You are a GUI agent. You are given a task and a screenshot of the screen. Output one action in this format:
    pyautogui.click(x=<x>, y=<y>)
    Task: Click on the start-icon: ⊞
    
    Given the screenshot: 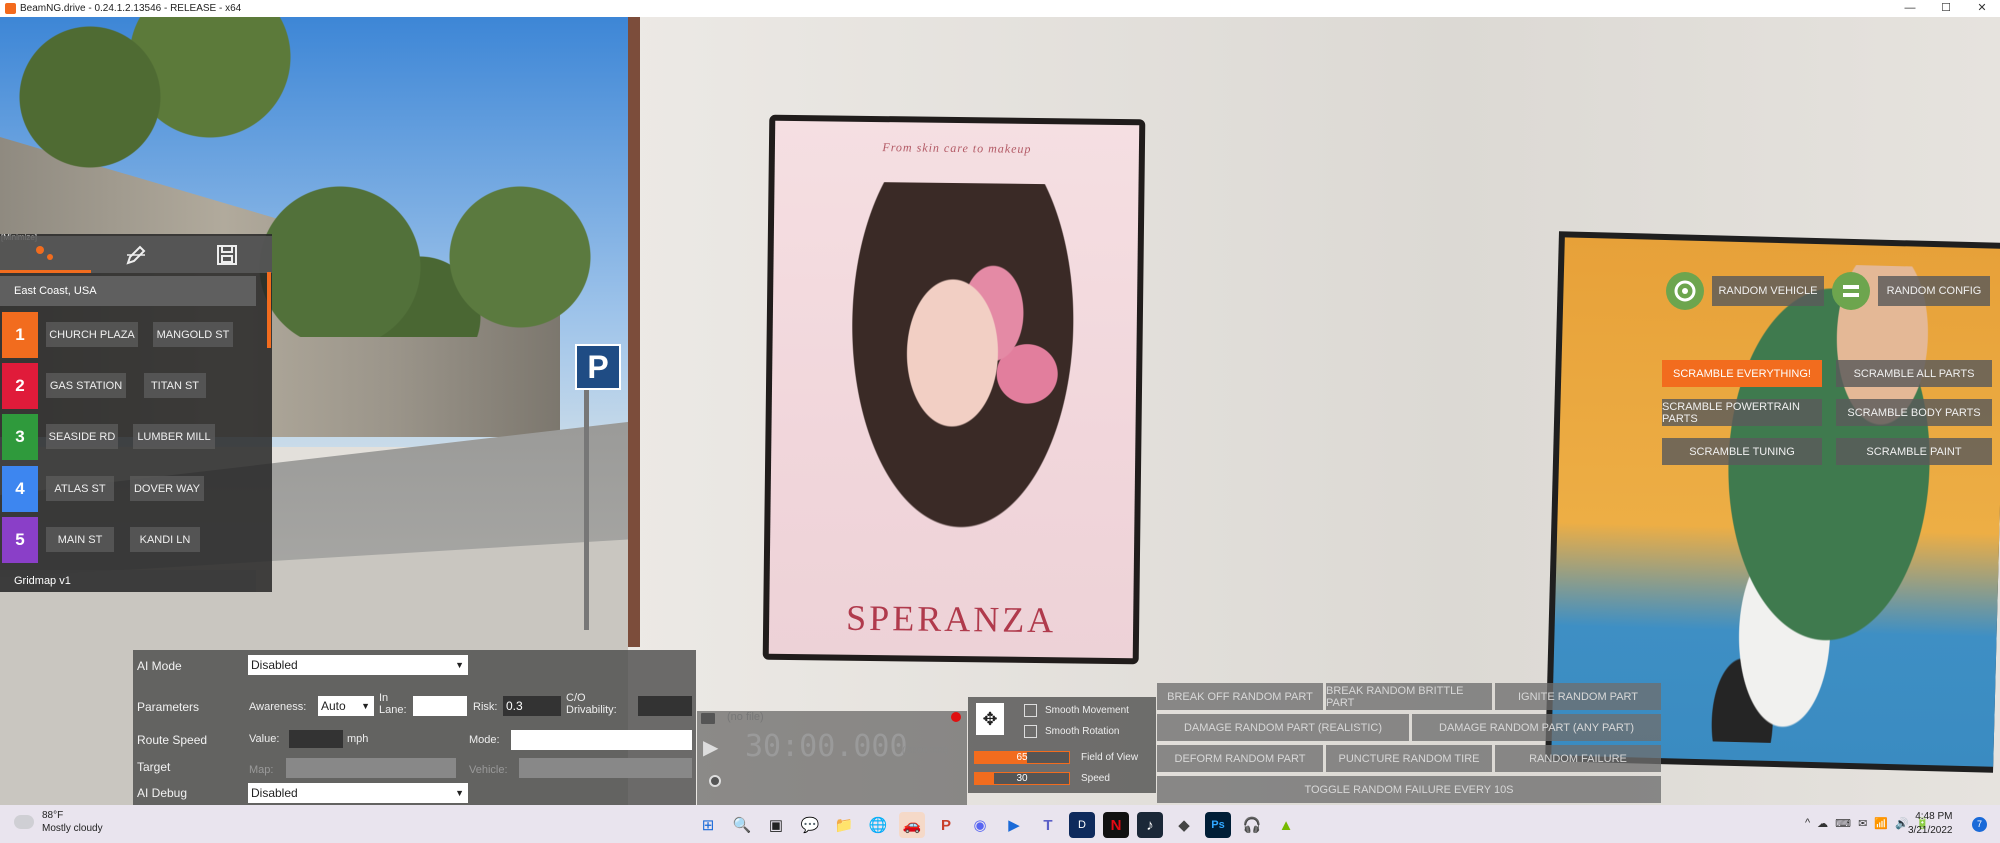 What is the action you would take?
    pyautogui.click(x=708, y=825)
    